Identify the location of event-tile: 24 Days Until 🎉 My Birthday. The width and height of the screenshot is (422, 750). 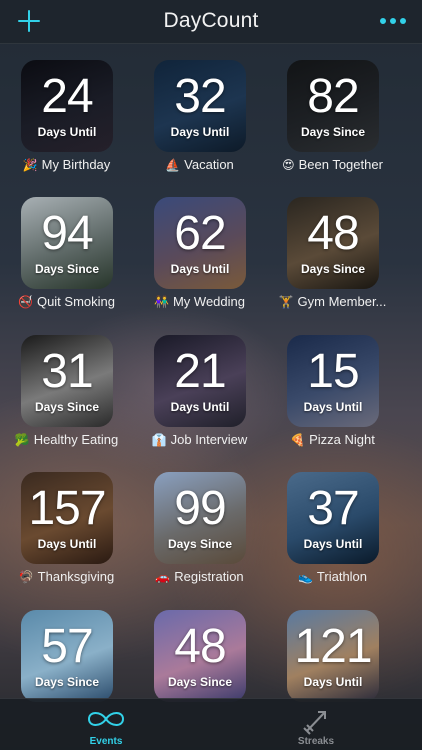
(66, 125).